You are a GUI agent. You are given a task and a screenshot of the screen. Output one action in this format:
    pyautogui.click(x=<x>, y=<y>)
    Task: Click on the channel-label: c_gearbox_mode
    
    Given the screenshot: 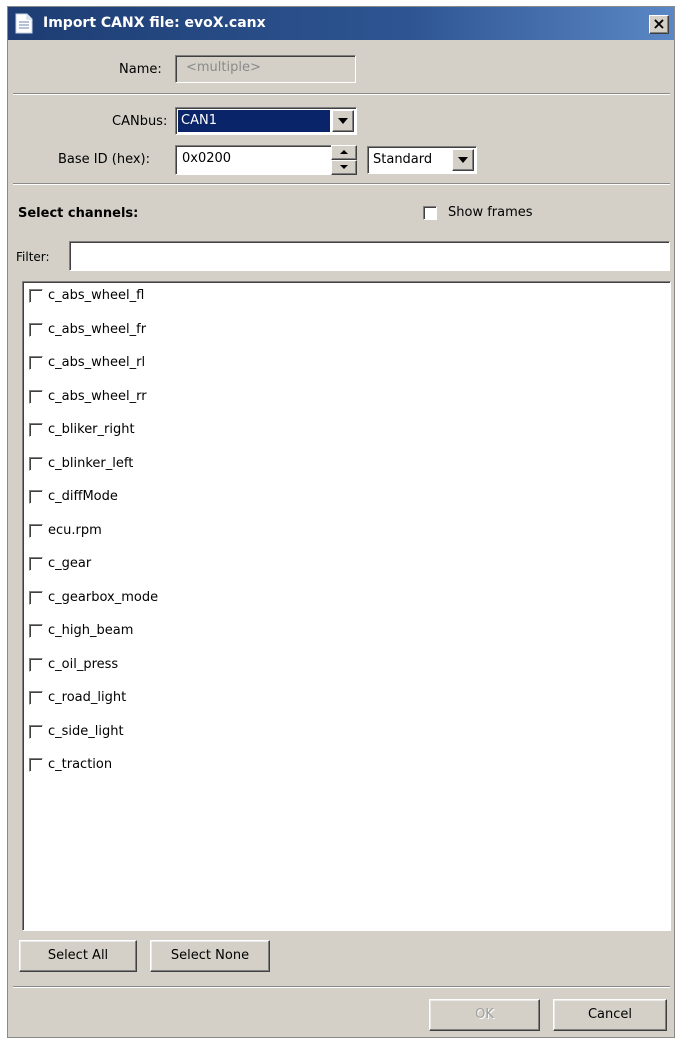 What is the action you would take?
    pyautogui.click(x=103, y=597)
    